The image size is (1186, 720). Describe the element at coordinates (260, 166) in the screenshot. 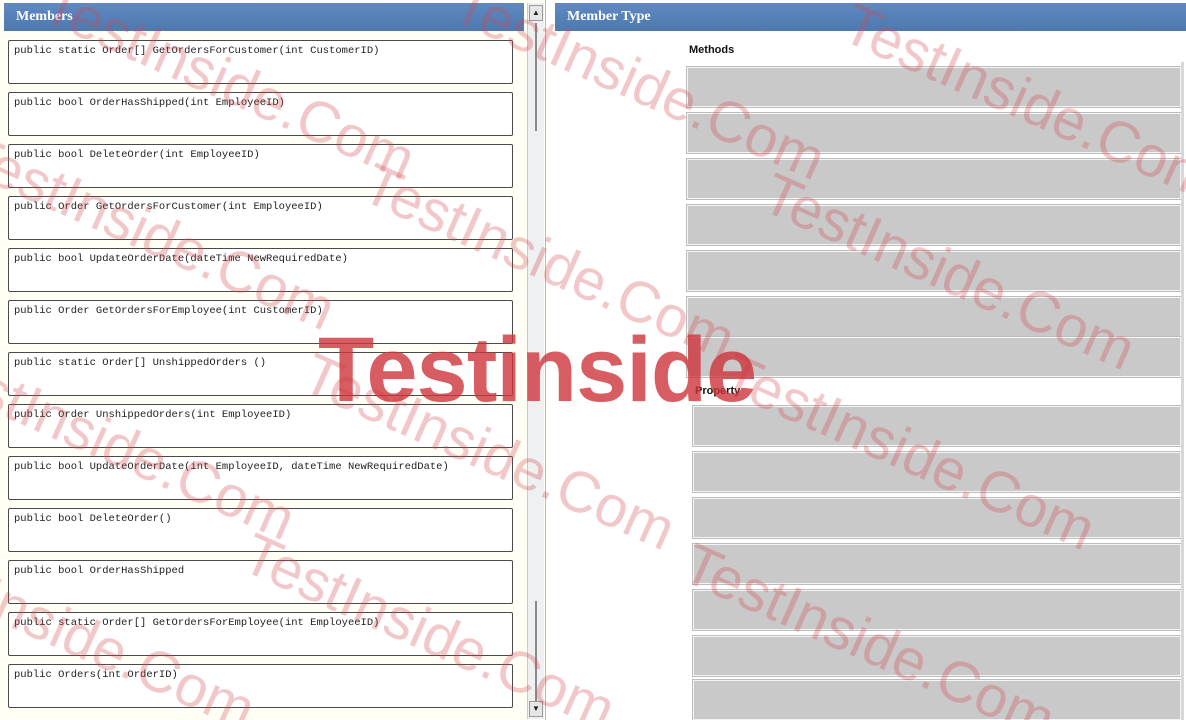

I see `member-item: public bool DeleteOrder(int EmployeeID)` at that location.